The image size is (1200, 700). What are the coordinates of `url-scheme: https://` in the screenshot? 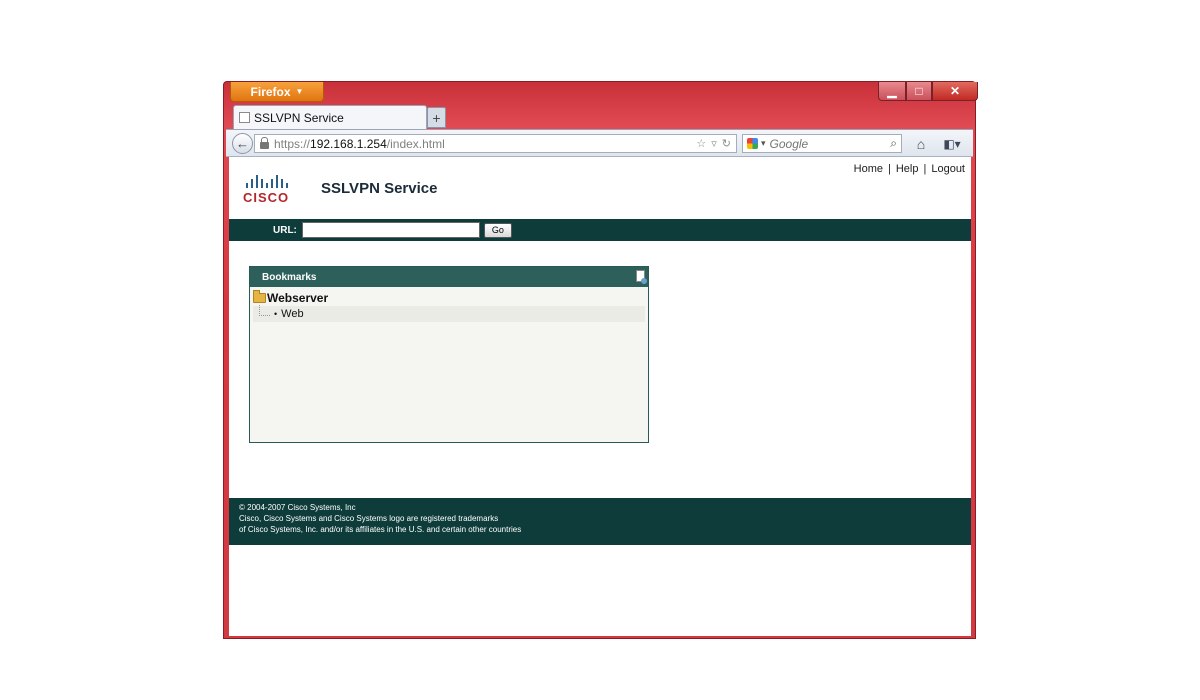 It's located at (292, 143).